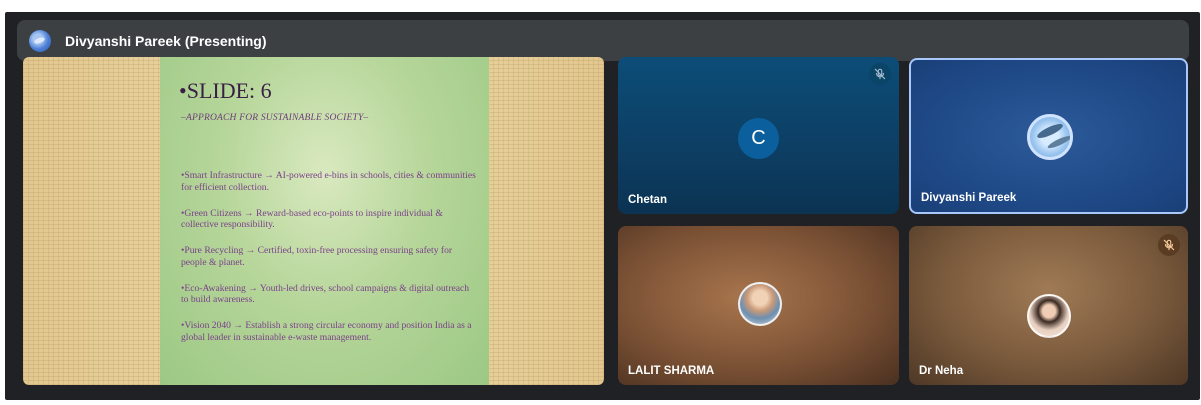 Image resolution: width=1201 pixels, height=405 pixels. I want to click on participant-tile-divyanshi: Divyanshi Pareek, so click(1048, 136).